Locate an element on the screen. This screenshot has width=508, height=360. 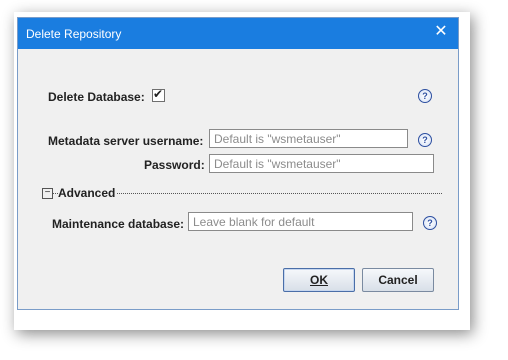
cancel-button-label: Cancel is located at coordinates (398, 280).